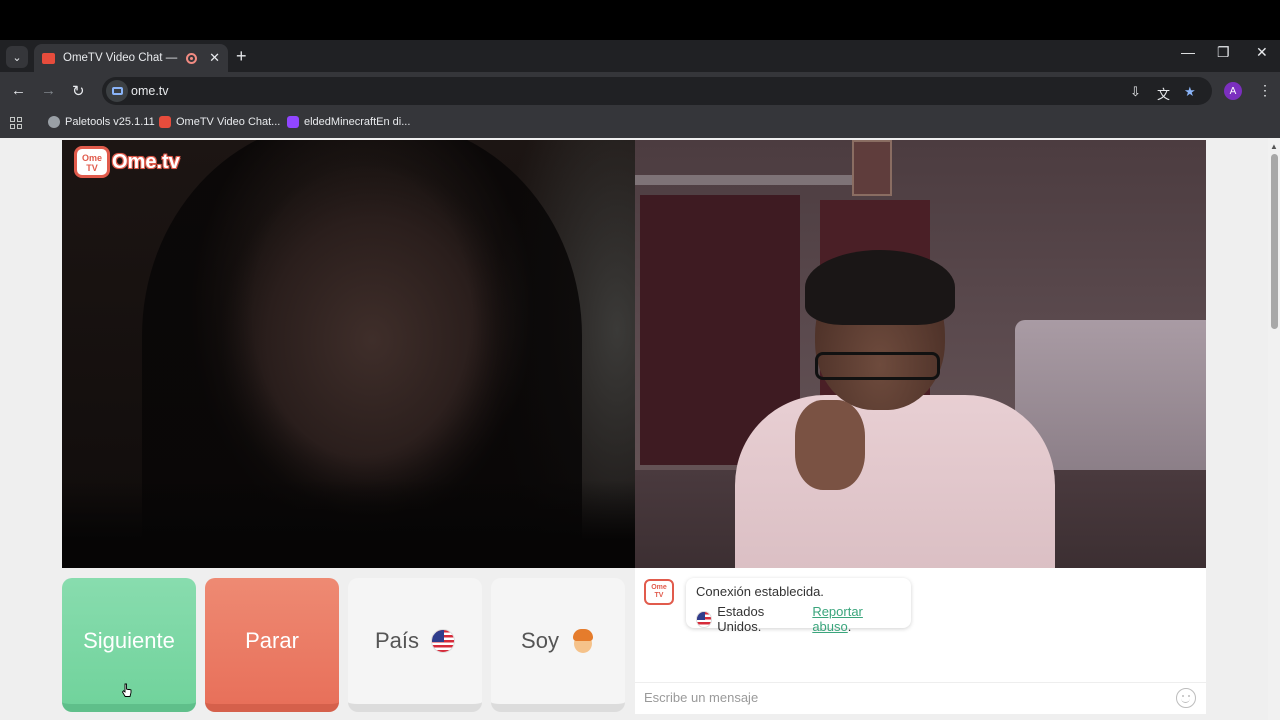 This screenshot has height=720, width=1280. I want to click on reload-icon: ↻, so click(78, 91).